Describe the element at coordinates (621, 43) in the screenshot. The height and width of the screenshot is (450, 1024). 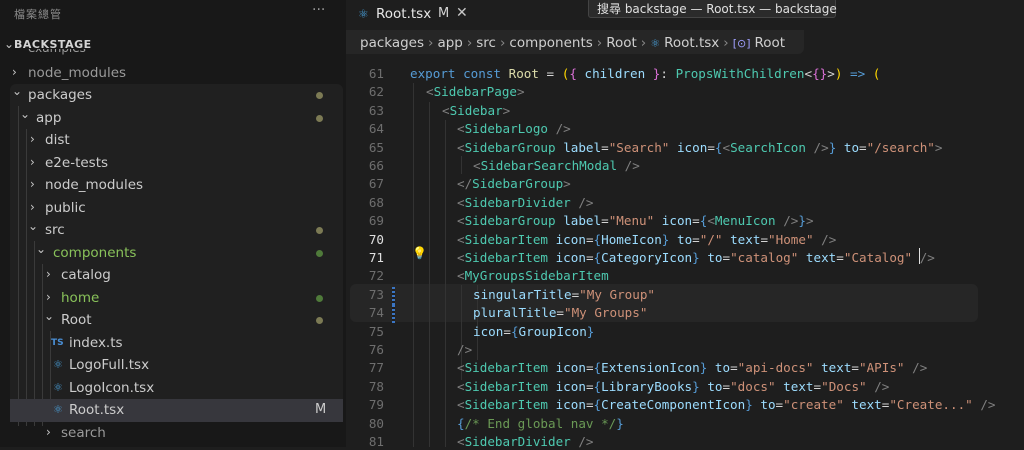
I see `breadcrumb-item: Root` at that location.